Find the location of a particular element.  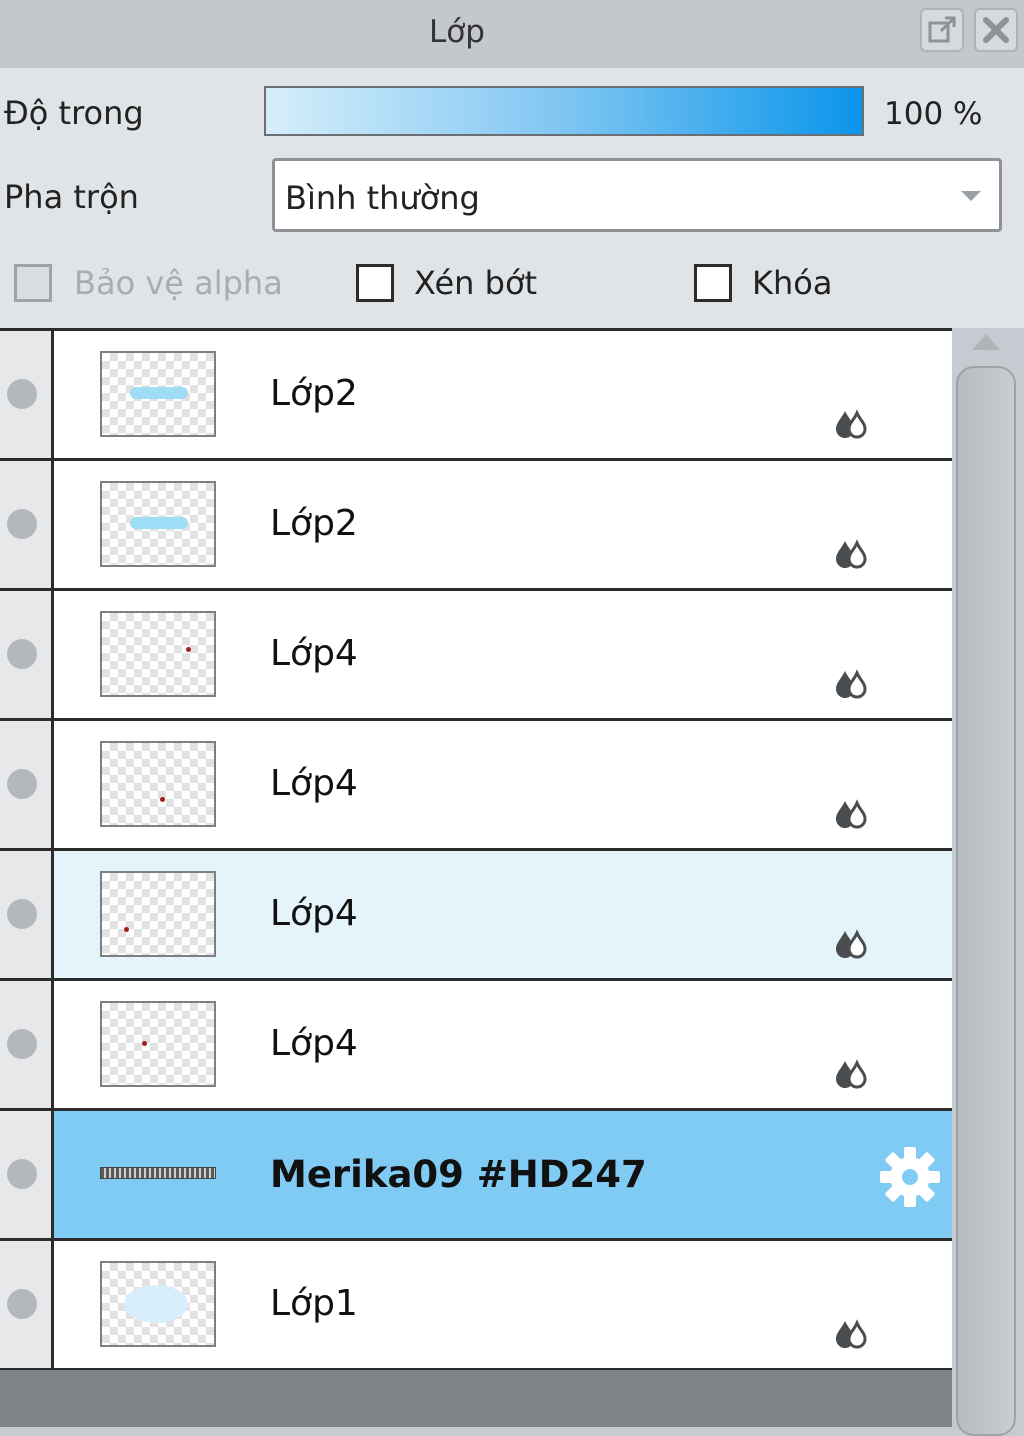

blend-label: Pha trộn is located at coordinates (71, 197).